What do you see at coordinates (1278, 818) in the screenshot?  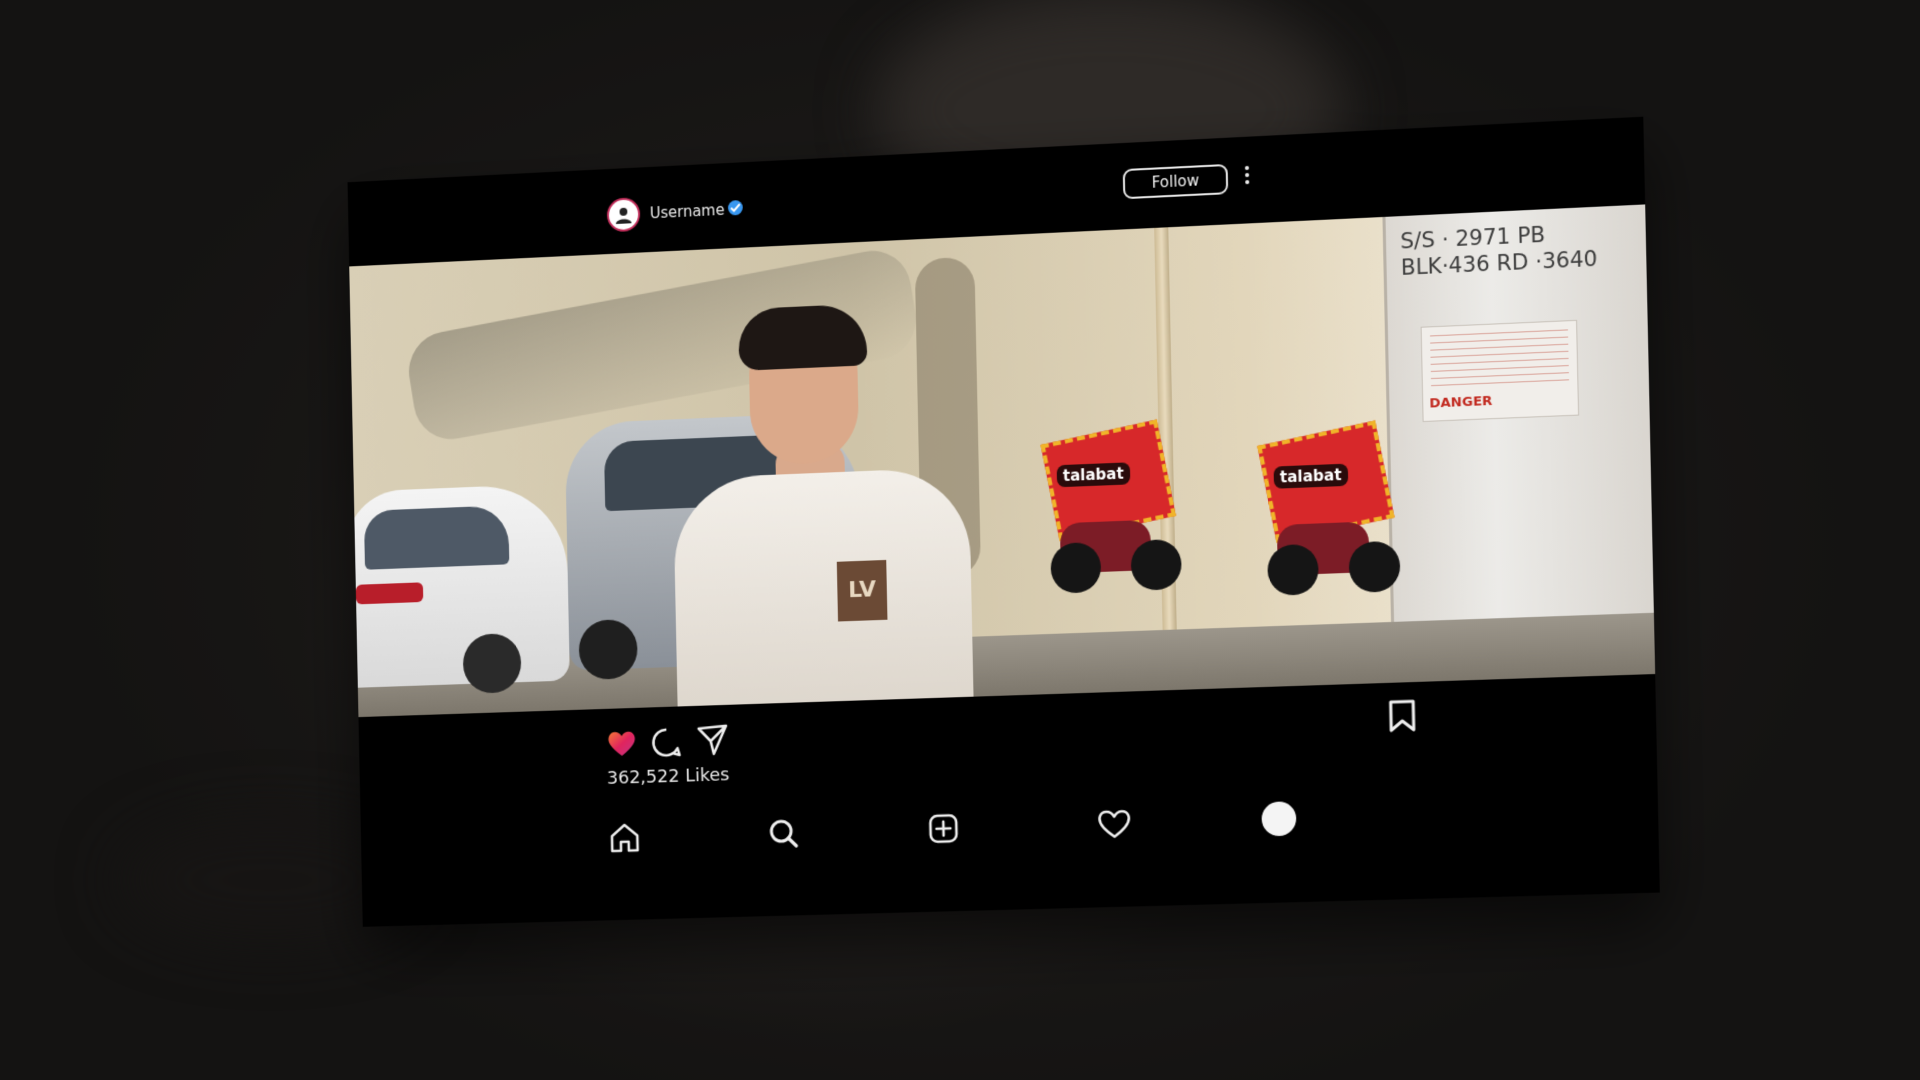 I see `profile-icon` at bounding box center [1278, 818].